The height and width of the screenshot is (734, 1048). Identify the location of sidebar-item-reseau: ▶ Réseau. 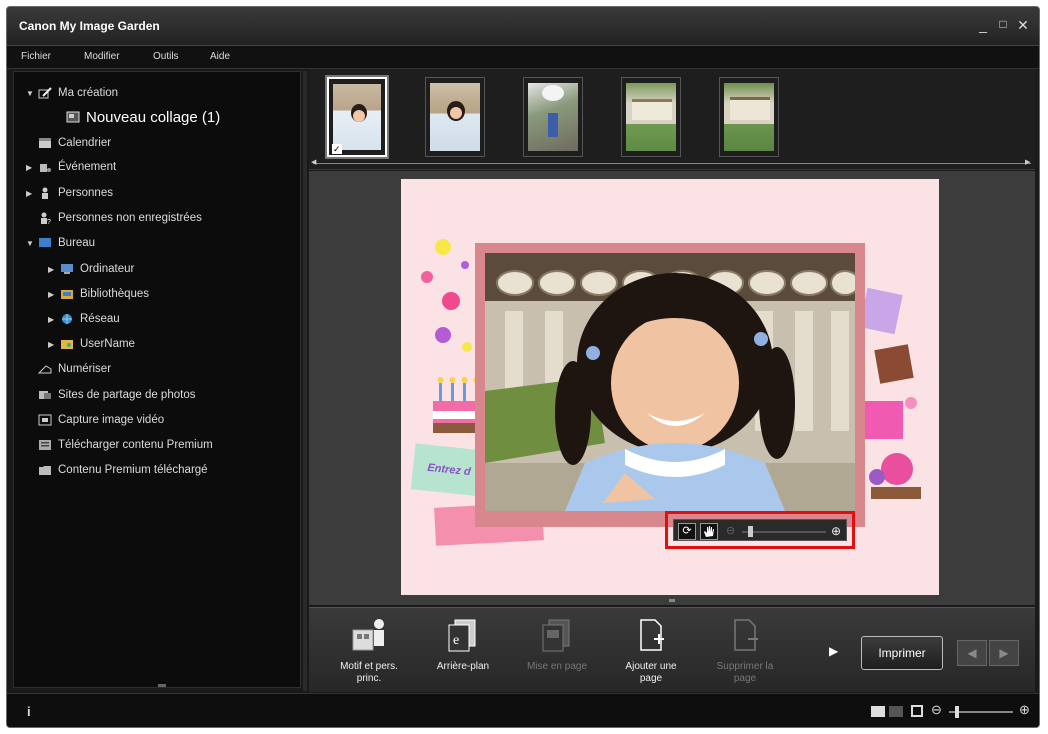
(84, 319).